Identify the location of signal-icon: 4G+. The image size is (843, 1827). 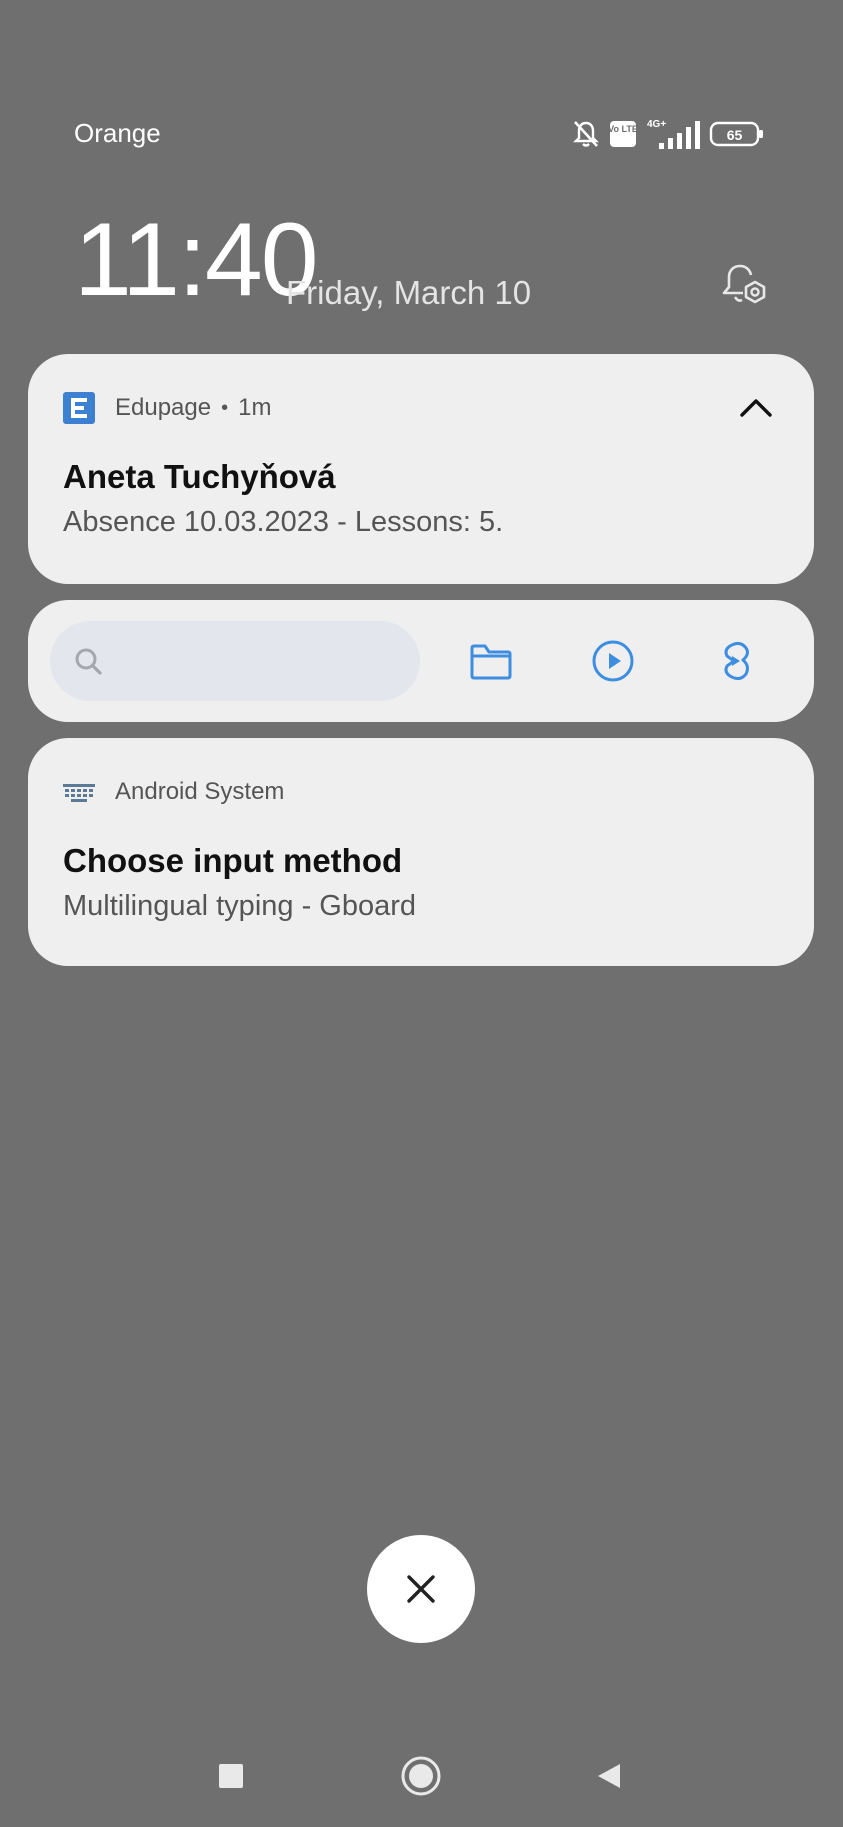
(673, 134).